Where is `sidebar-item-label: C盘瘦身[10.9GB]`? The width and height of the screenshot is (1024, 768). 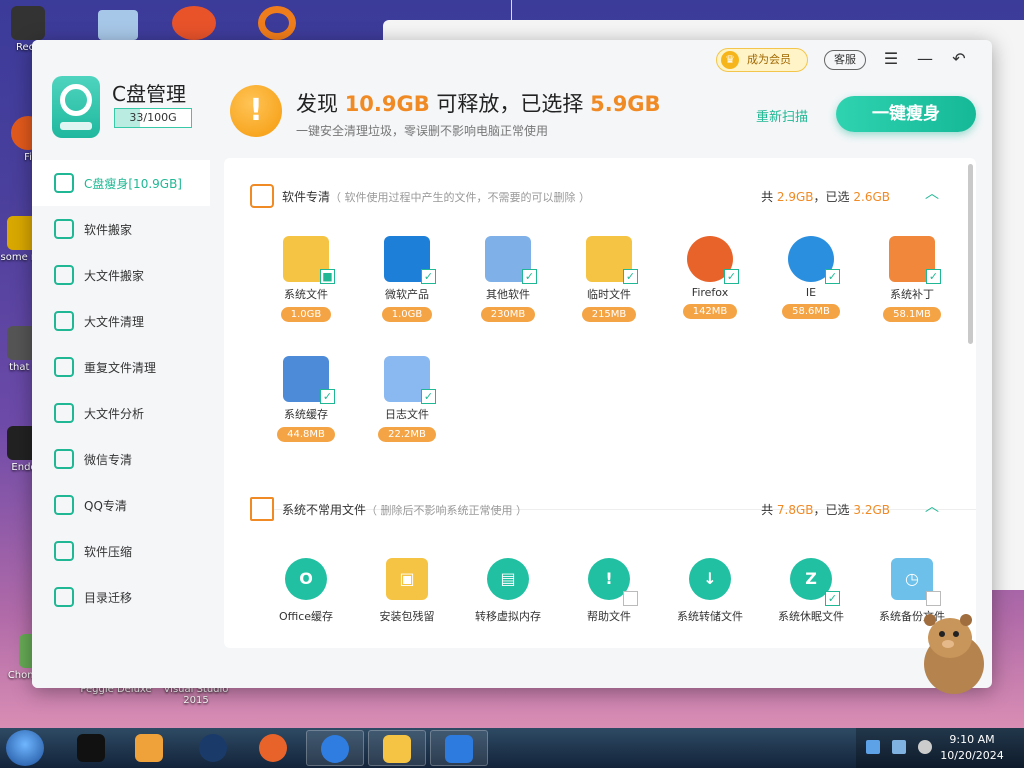
sidebar-item-label: C盘瘦身[10.9GB] is located at coordinates (133, 183).